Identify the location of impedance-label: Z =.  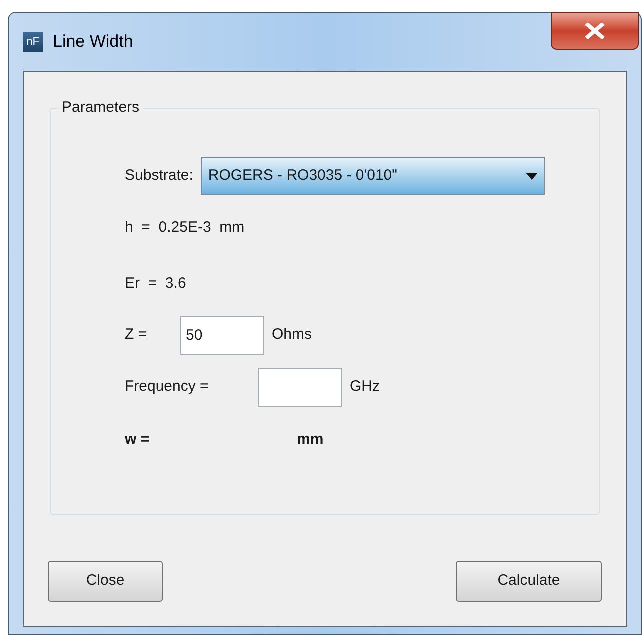
(136, 335).